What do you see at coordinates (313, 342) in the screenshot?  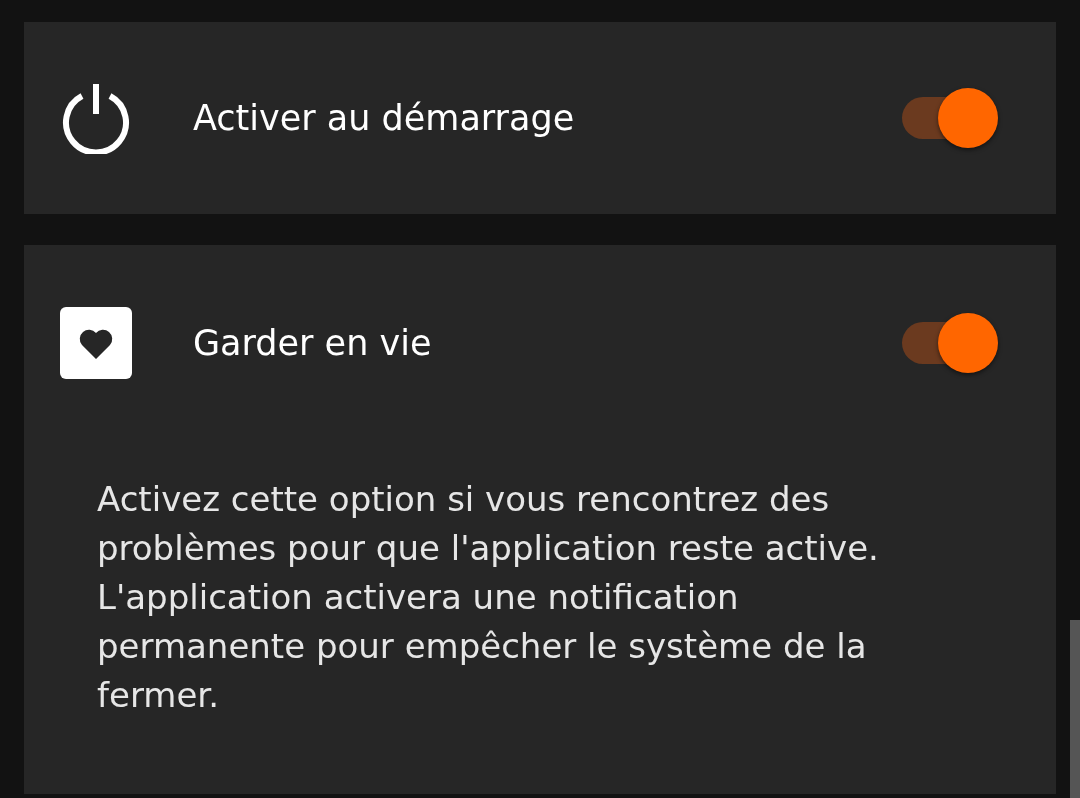 I see `setting-label: Garder en vie` at bounding box center [313, 342].